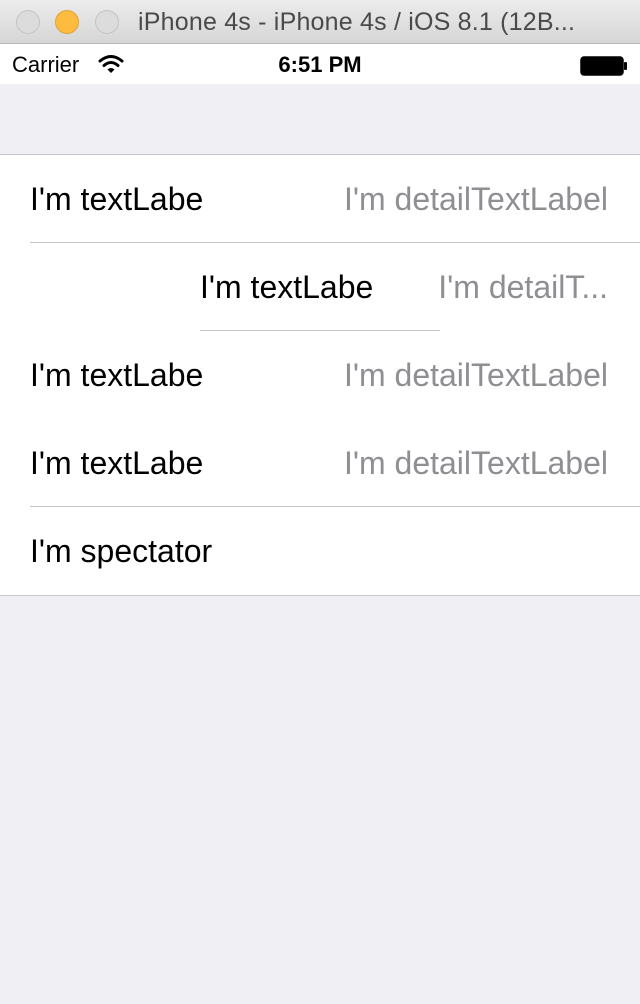 The image size is (640, 1004). What do you see at coordinates (67, 22) in the screenshot?
I see `minimize-window-button` at bounding box center [67, 22].